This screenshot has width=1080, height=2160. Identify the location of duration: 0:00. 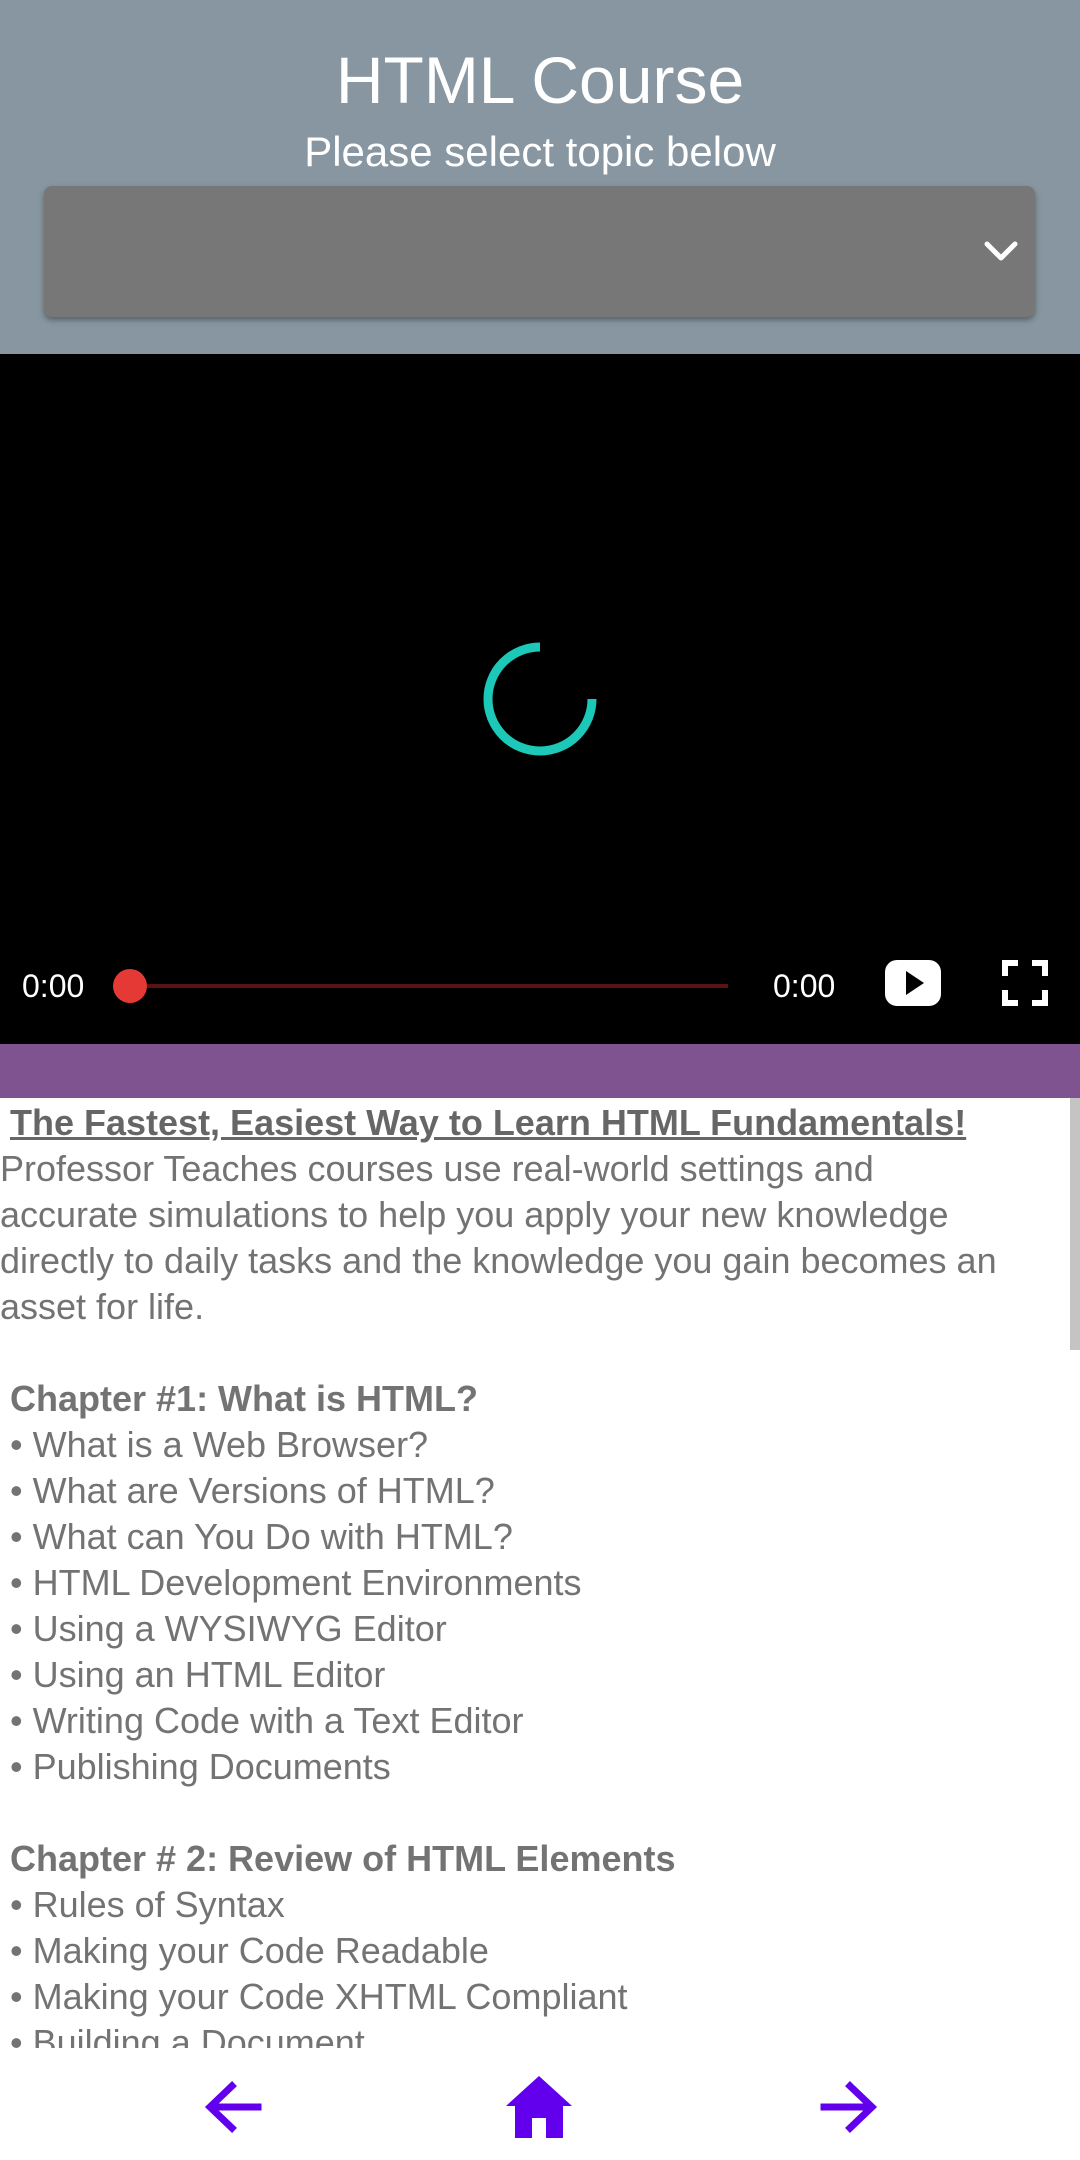
(804, 986).